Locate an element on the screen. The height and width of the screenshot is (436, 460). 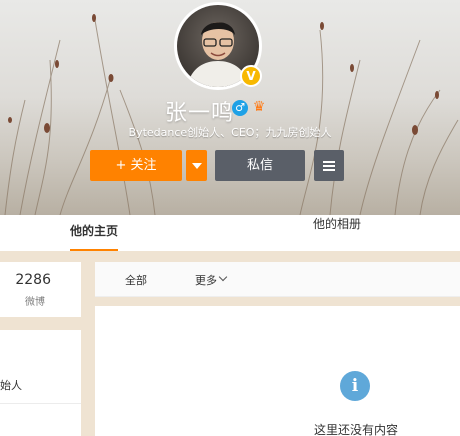
weibo-count: 2286 is located at coordinates (33, 280).